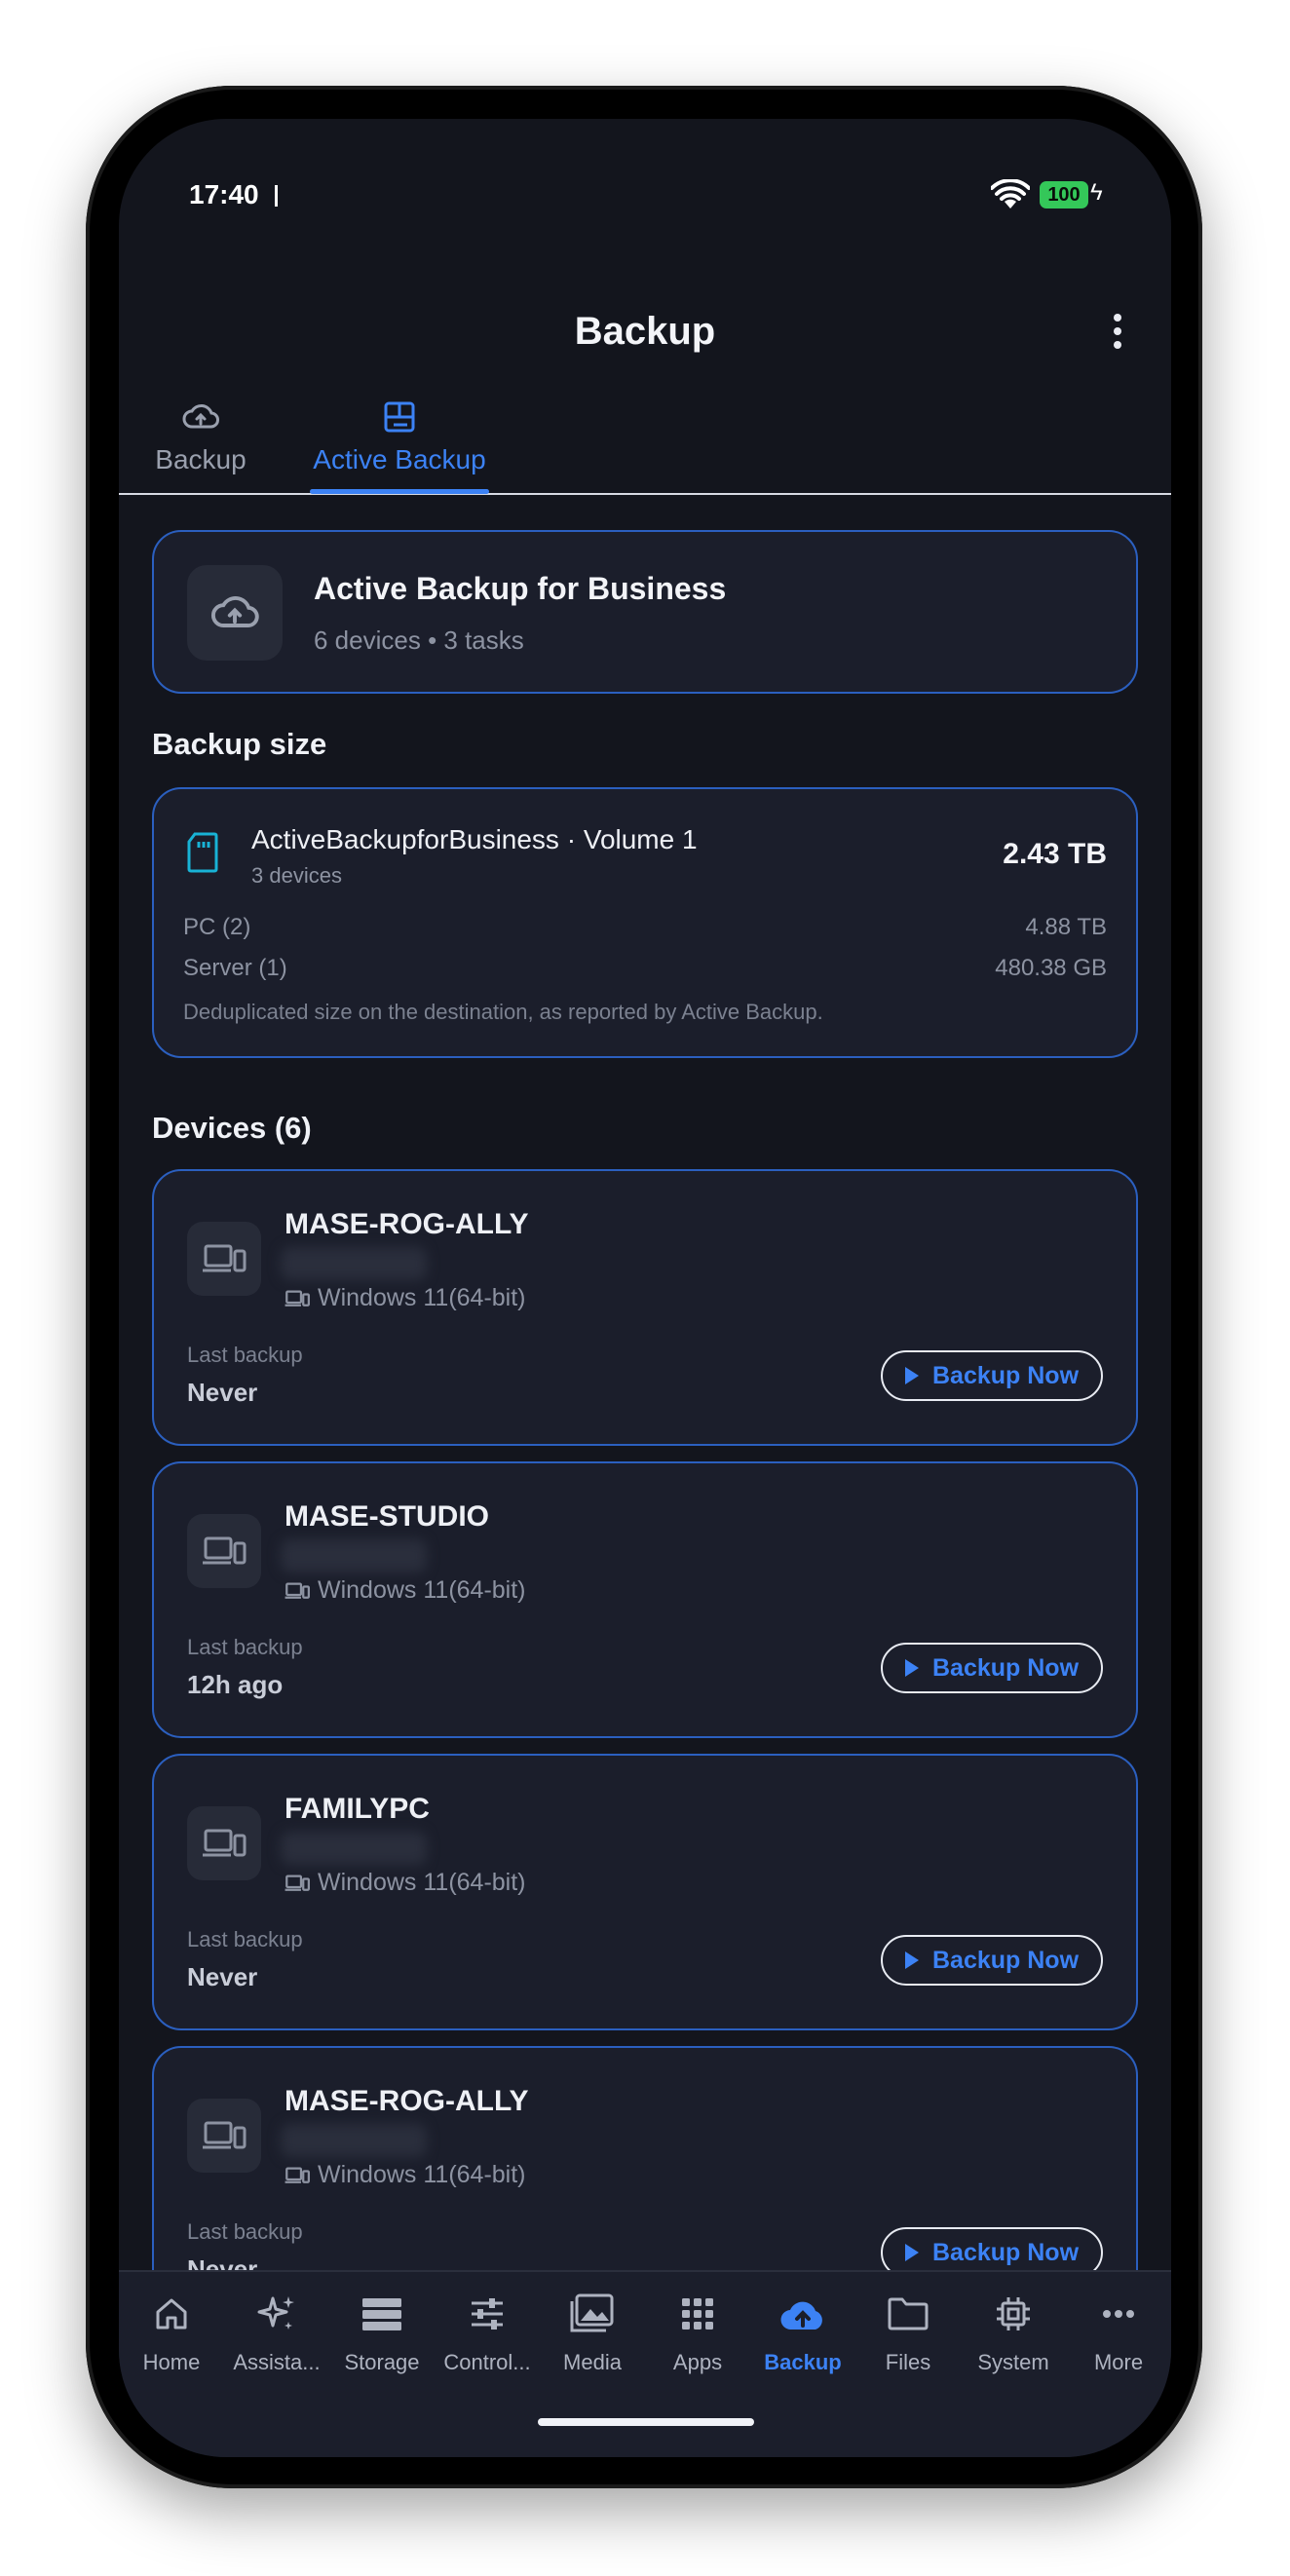 The image size is (1290, 2576). Describe the element at coordinates (1118, 2314) in the screenshot. I see `more-dots-icon` at that location.